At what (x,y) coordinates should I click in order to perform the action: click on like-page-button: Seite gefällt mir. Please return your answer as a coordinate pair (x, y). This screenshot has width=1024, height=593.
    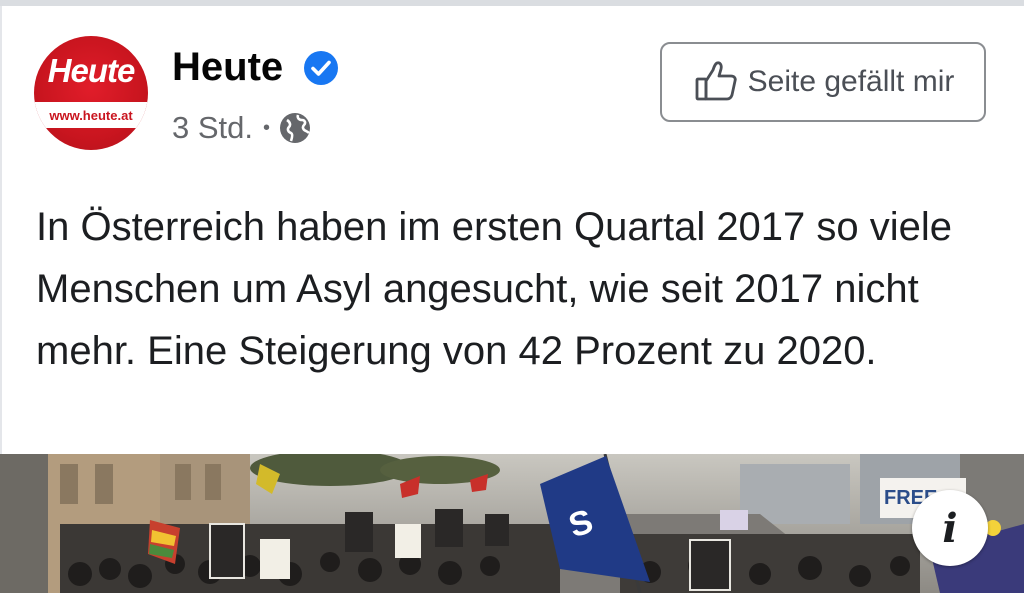
    Looking at the image, I should click on (823, 82).